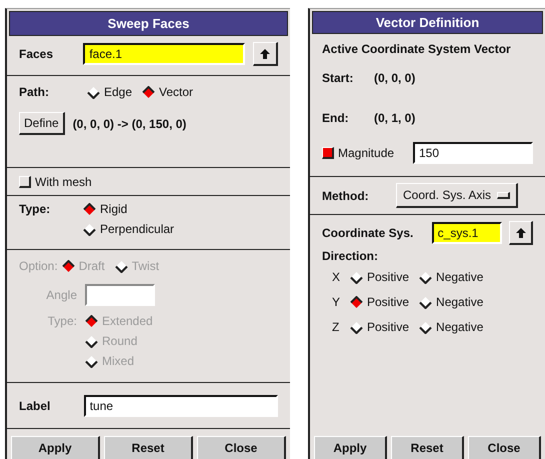 This screenshot has width=545, height=459. What do you see at coordinates (109, 92) in the screenshot?
I see `radio-option: Edge` at bounding box center [109, 92].